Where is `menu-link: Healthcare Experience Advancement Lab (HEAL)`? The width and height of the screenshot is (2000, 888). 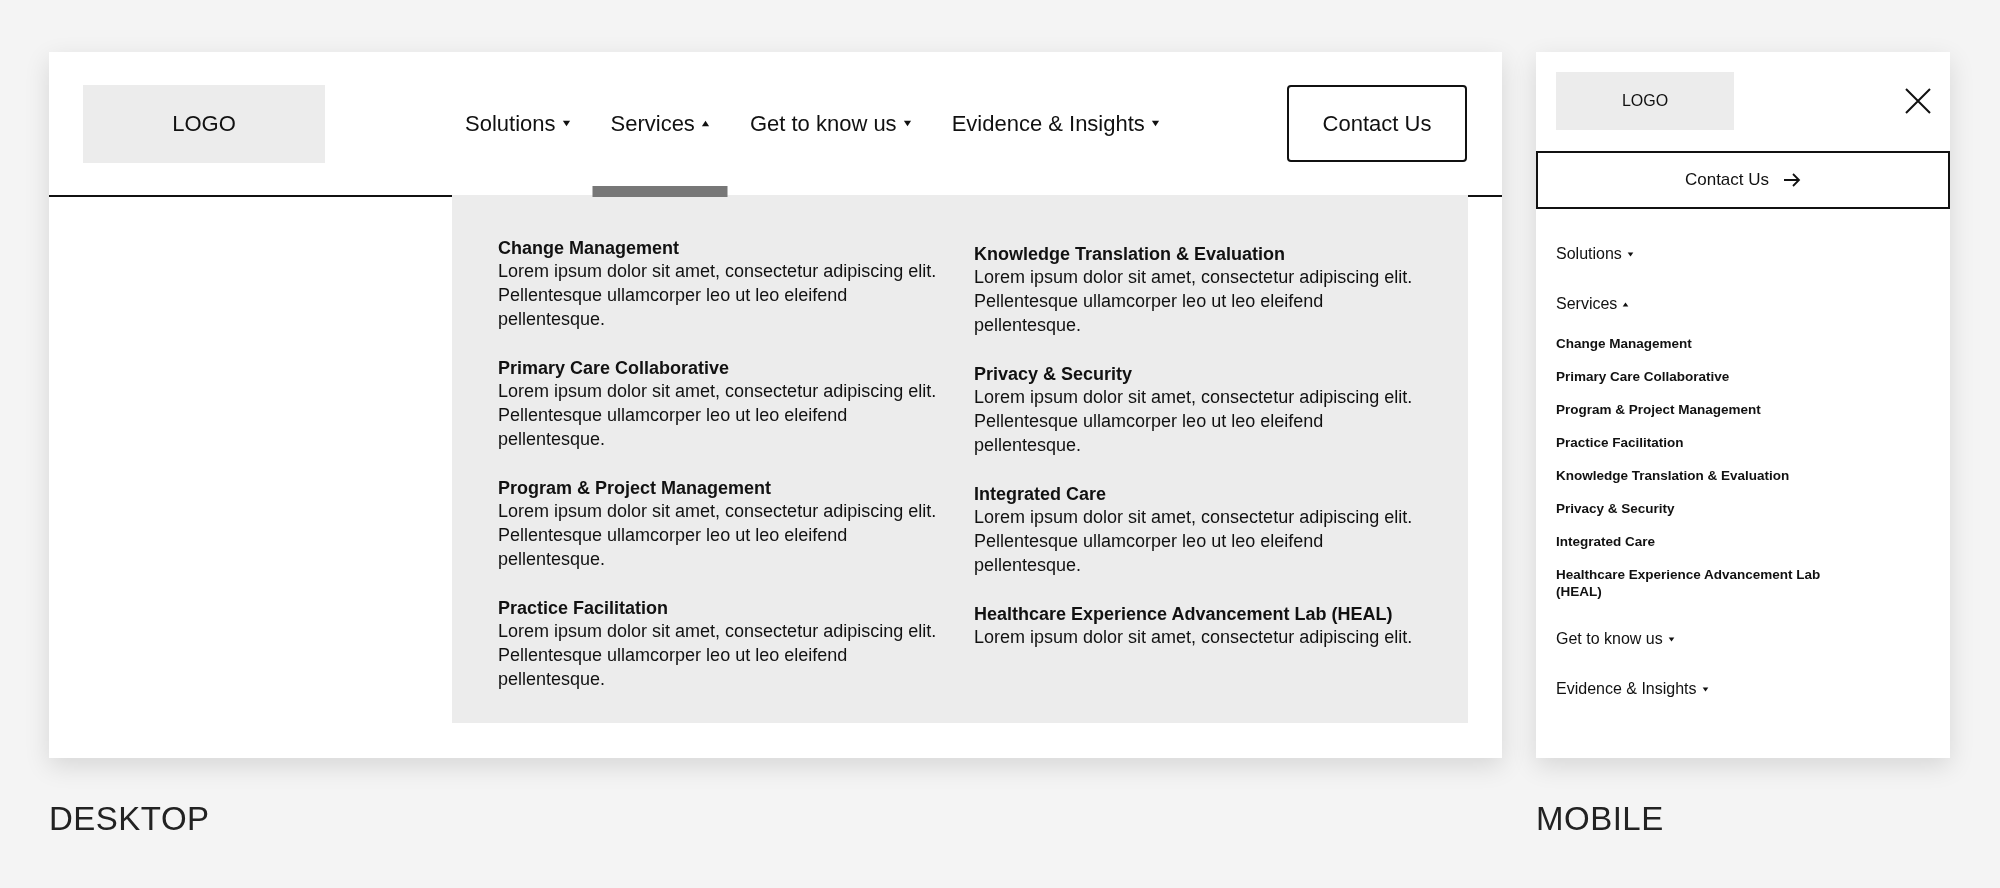 menu-link: Healthcare Experience Advancement Lab (HEAL) is located at coordinates (1204, 614).